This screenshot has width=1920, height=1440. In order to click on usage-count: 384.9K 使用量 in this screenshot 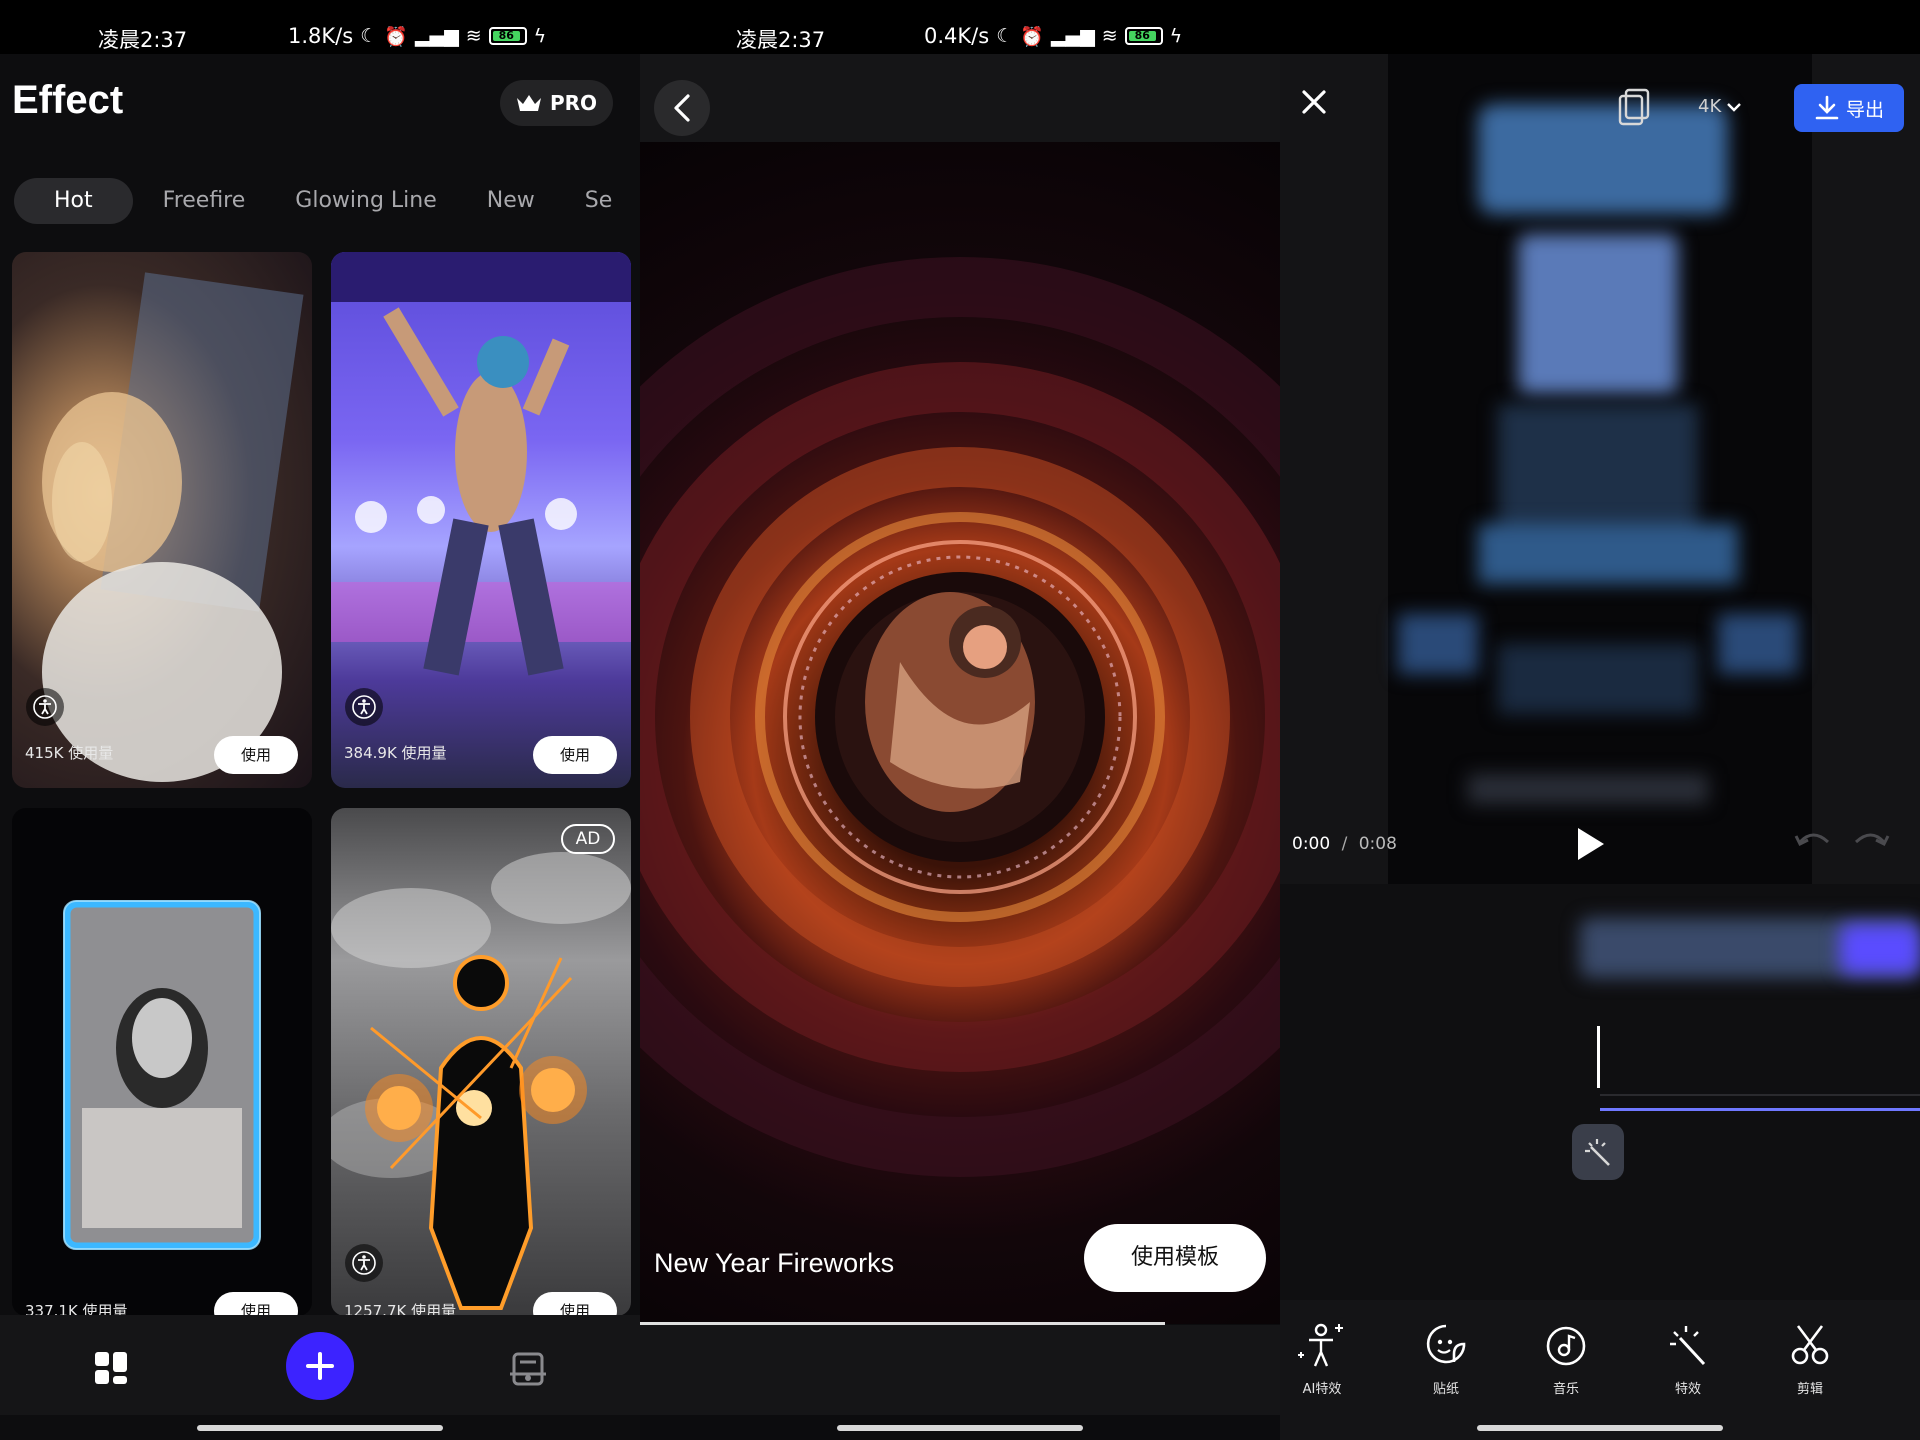, I will do `click(395, 753)`.